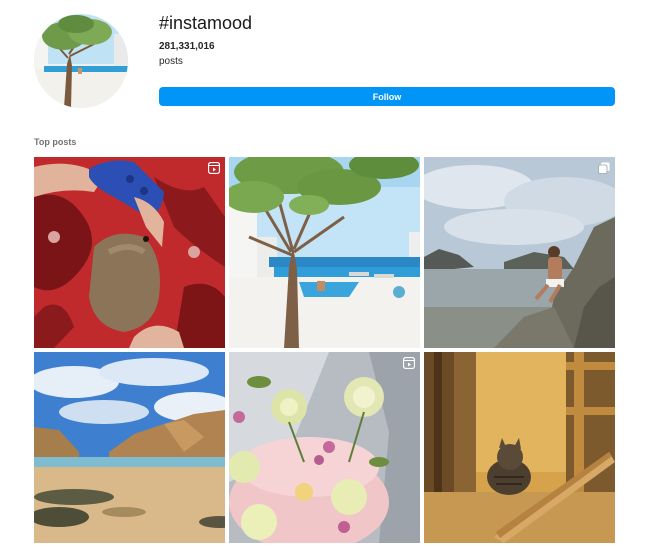 This screenshot has height=547, width=650. Describe the element at coordinates (387, 96) in the screenshot. I see `follow-button: Follow` at that location.